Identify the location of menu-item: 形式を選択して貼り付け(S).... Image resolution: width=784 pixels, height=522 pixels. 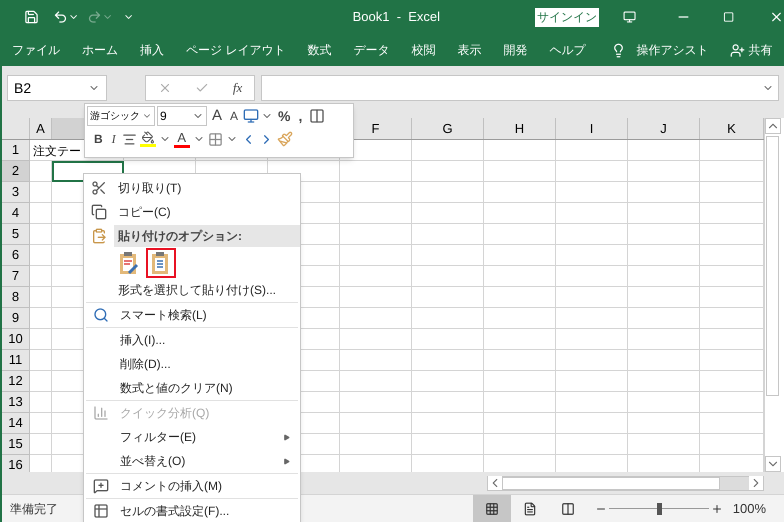
(192, 290).